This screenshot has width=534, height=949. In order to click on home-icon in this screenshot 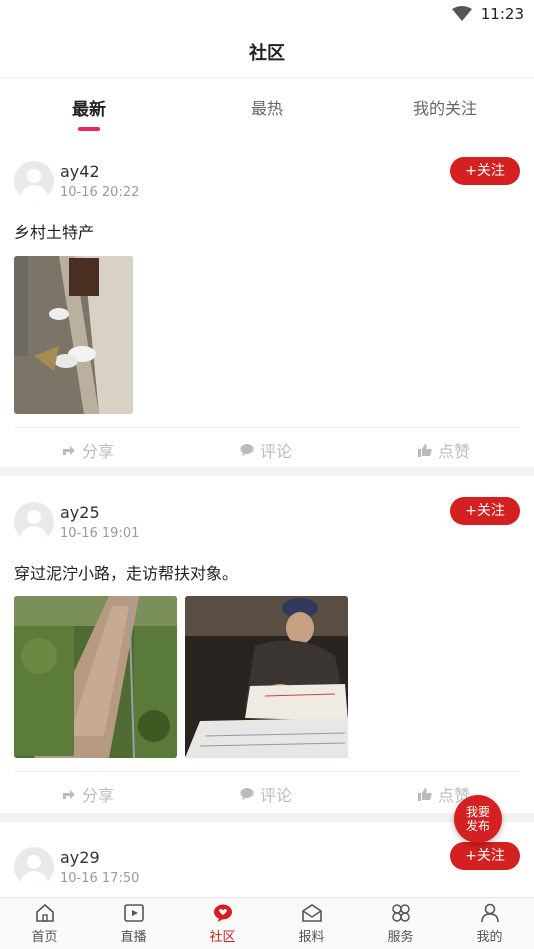, I will do `click(44, 912)`.